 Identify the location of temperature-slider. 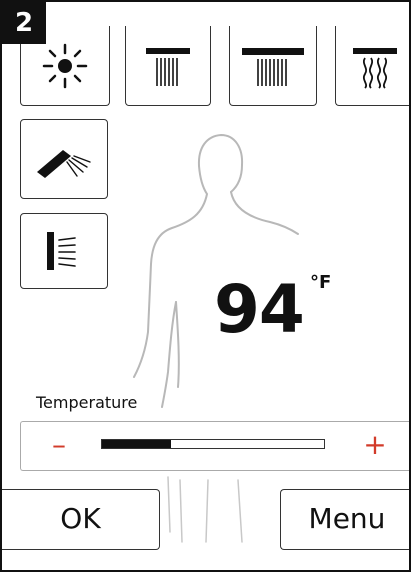
(213, 444).